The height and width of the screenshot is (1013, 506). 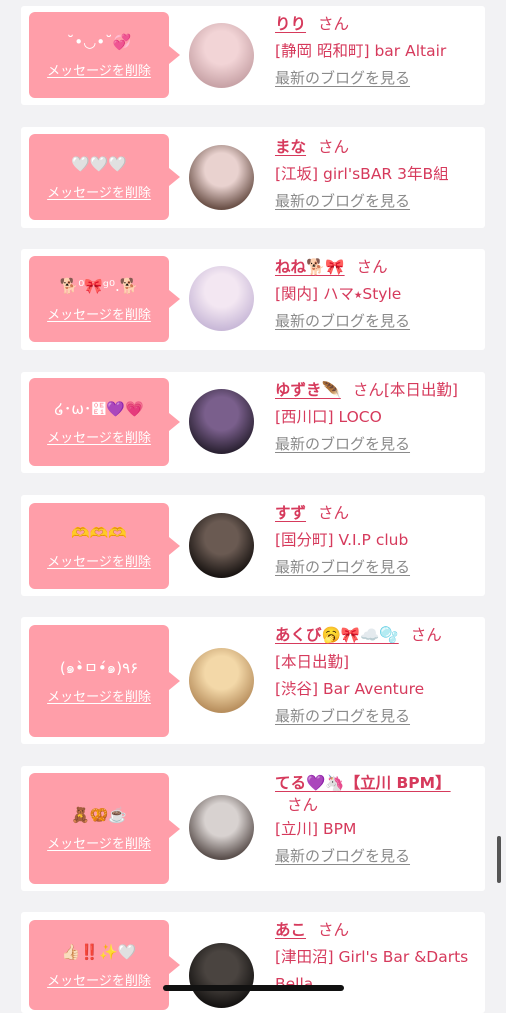 What do you see at coordinates (350, 689) in the screenshot?
I see `shop-info: [渋谷] Bar Aventure` at bounding box center [350, 689].